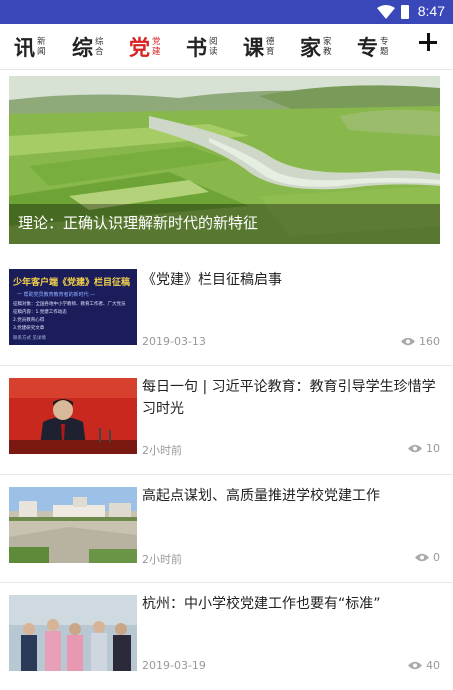 The width and height of the screenshot is (453, 690). Describe the element at coordinates (261, 496) in the screenshot. I see `news-headline: 高起点谋划、高质量推进学校党建工作` at that location.